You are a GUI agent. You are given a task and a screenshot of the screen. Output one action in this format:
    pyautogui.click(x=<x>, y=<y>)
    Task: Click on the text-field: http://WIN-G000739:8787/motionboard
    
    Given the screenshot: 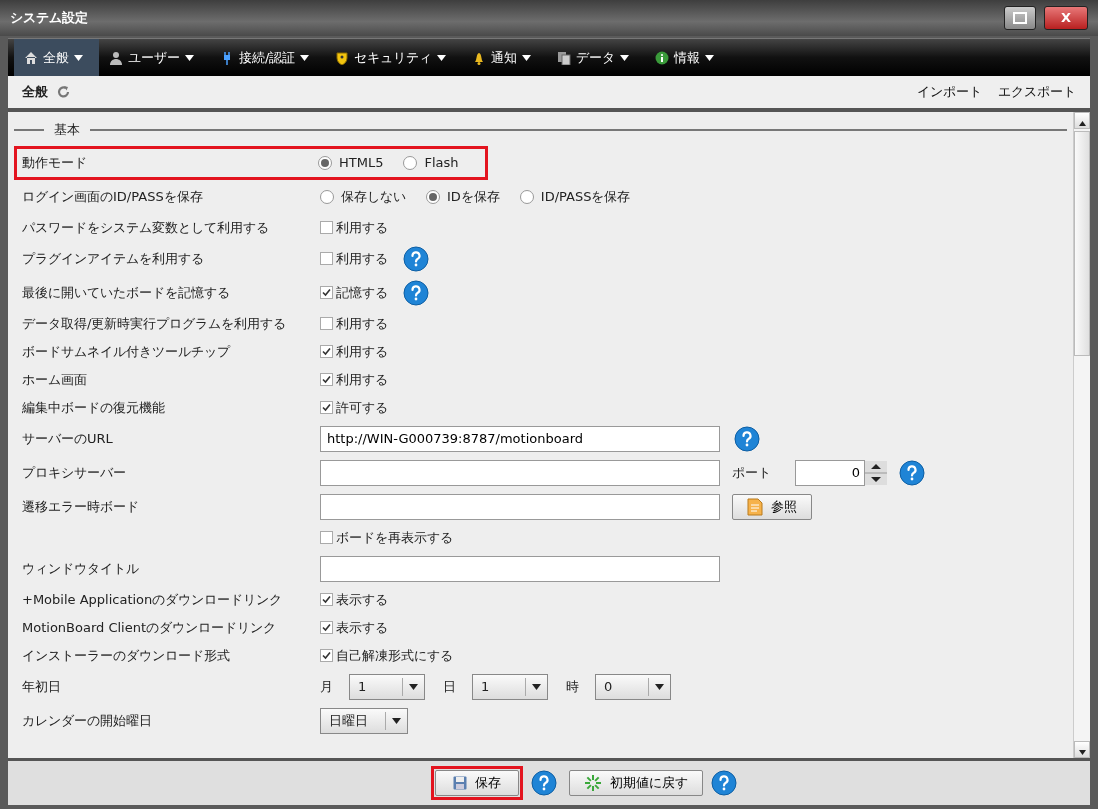 What is the action you would take?
    pyautogui.click(x=520, y=438)
    